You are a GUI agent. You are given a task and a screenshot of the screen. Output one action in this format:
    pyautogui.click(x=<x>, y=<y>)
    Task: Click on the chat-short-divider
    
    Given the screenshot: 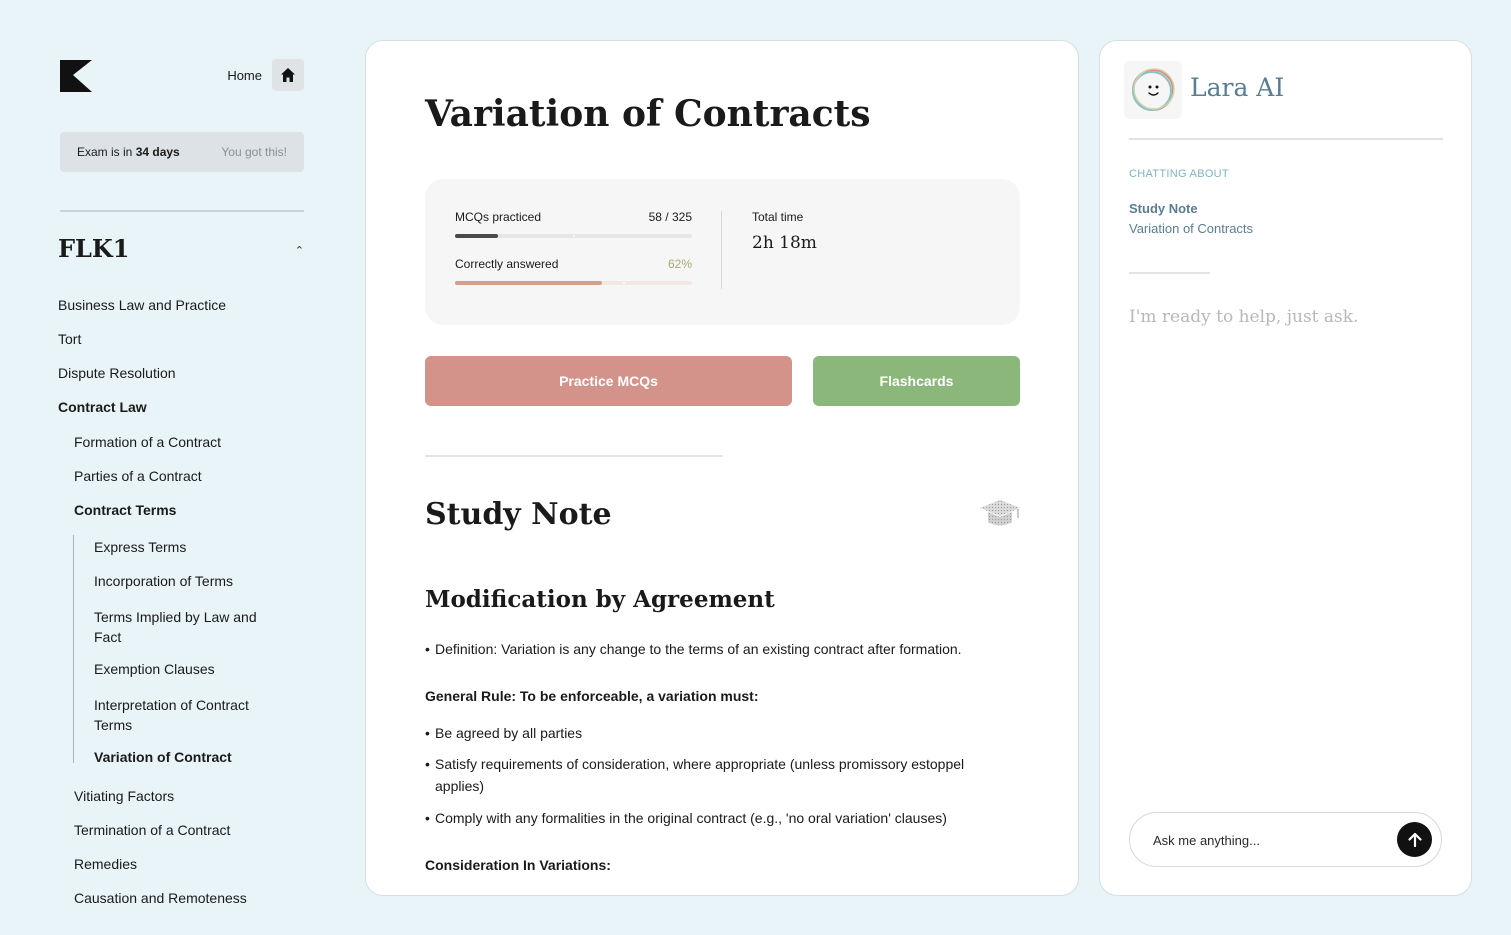 What is the action you would take?
    pyautogui.click(x=1169, y=273)
    